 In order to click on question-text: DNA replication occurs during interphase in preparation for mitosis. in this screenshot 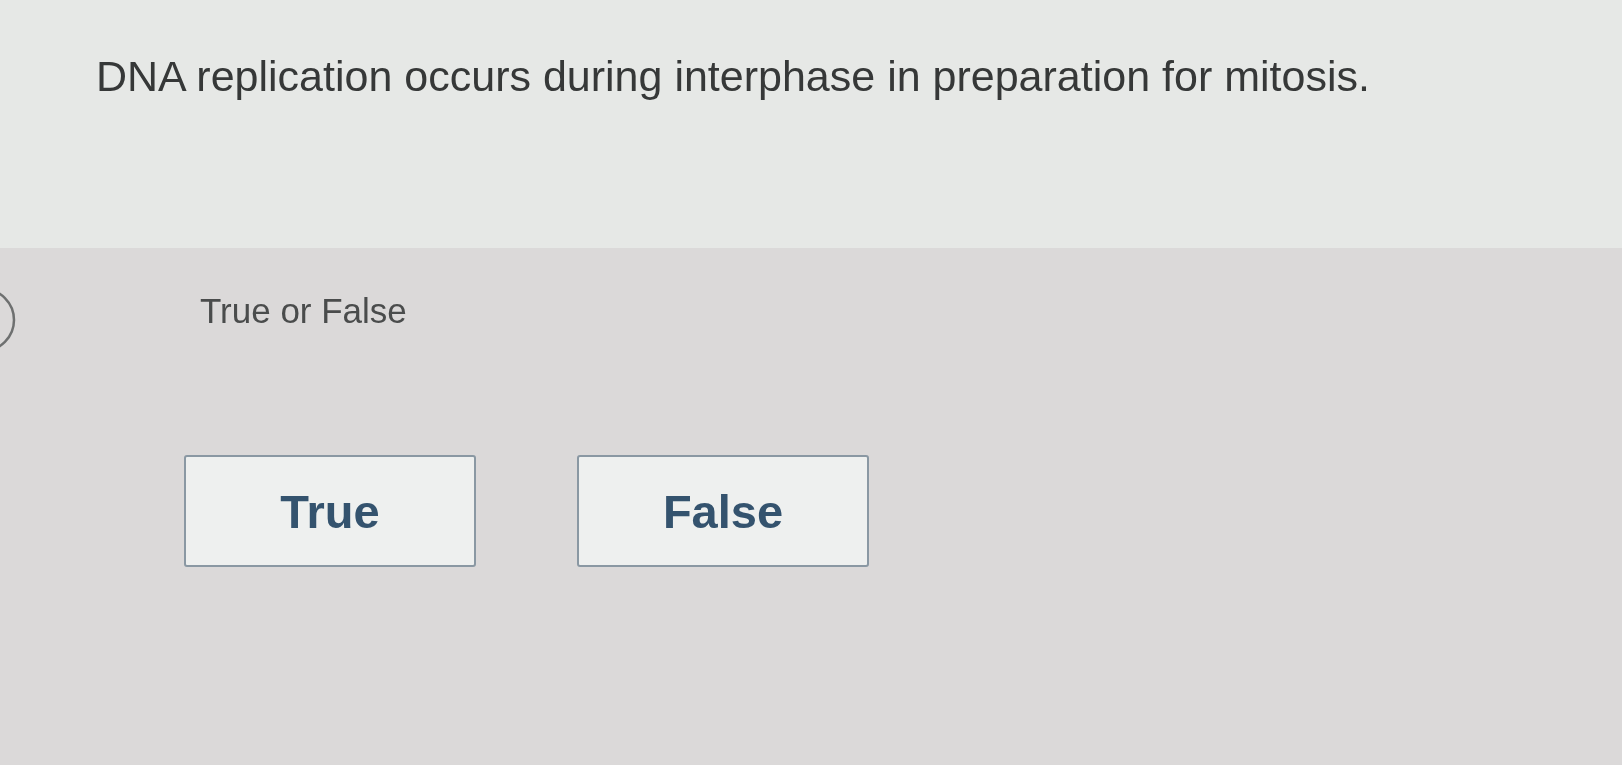, I will do `click(733, 76)`.